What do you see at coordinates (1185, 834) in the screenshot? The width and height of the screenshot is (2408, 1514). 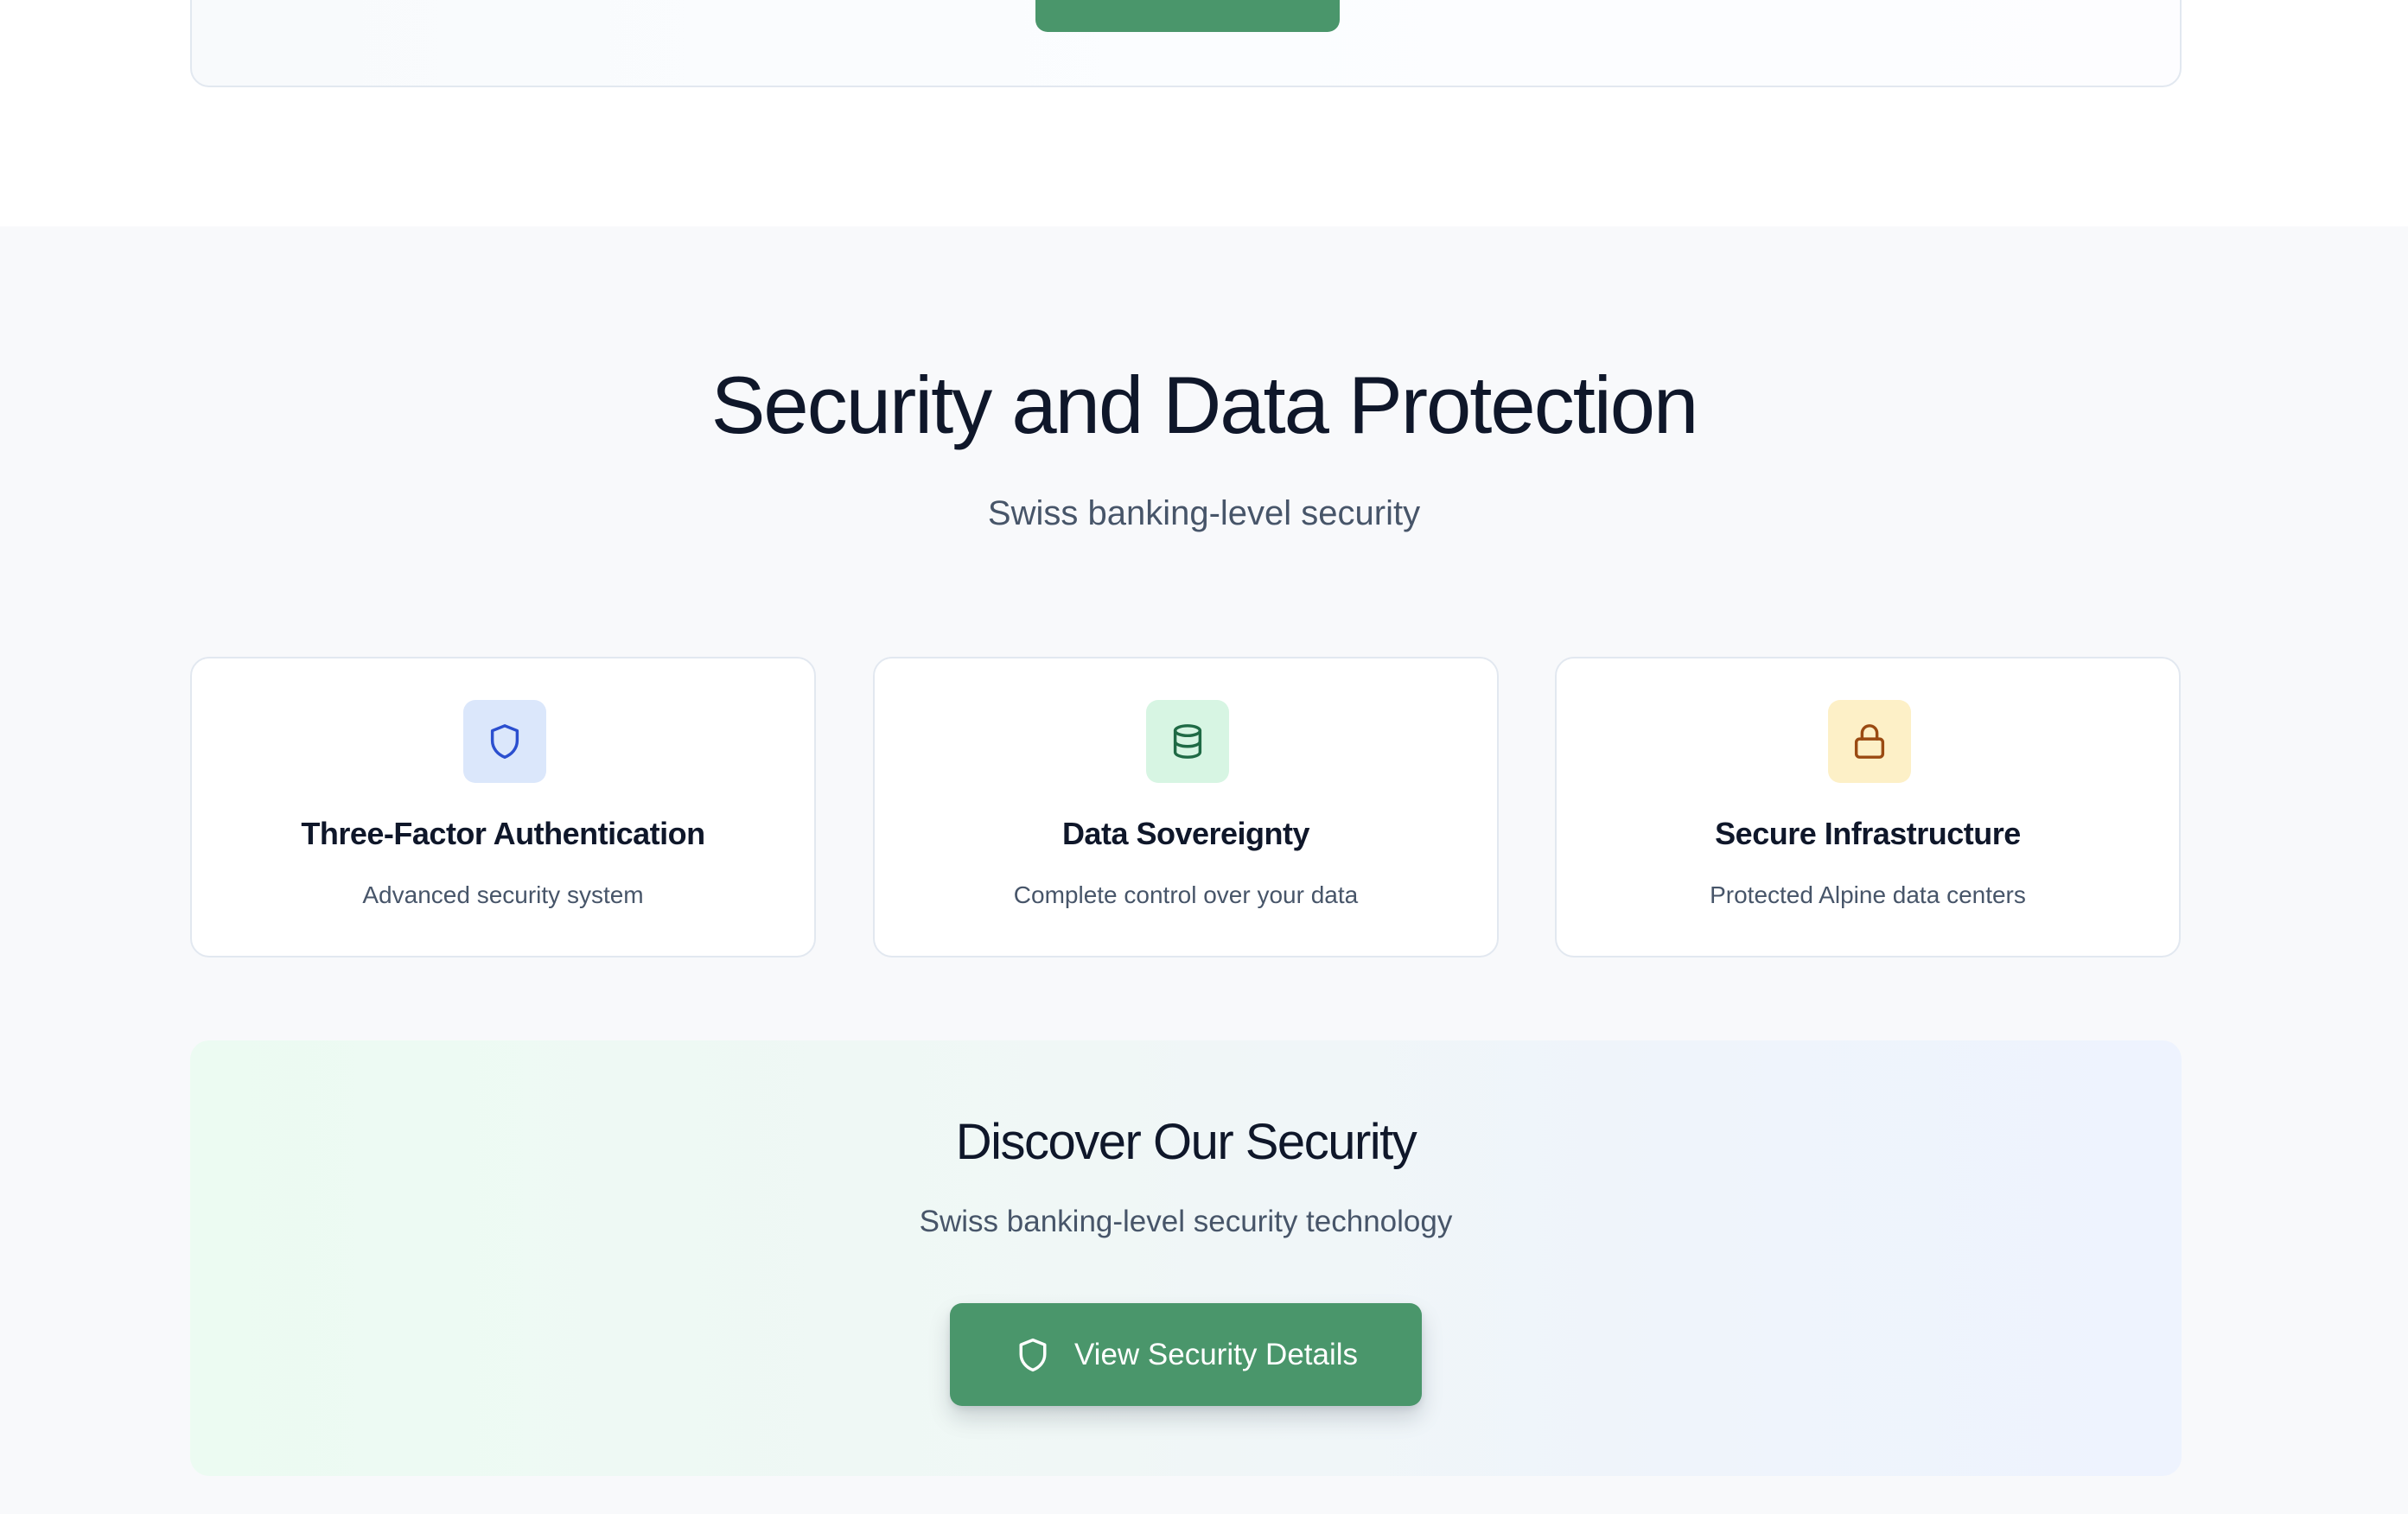 I see `feature-title: Data Sovereignty` at bounding box center [1185, 834].